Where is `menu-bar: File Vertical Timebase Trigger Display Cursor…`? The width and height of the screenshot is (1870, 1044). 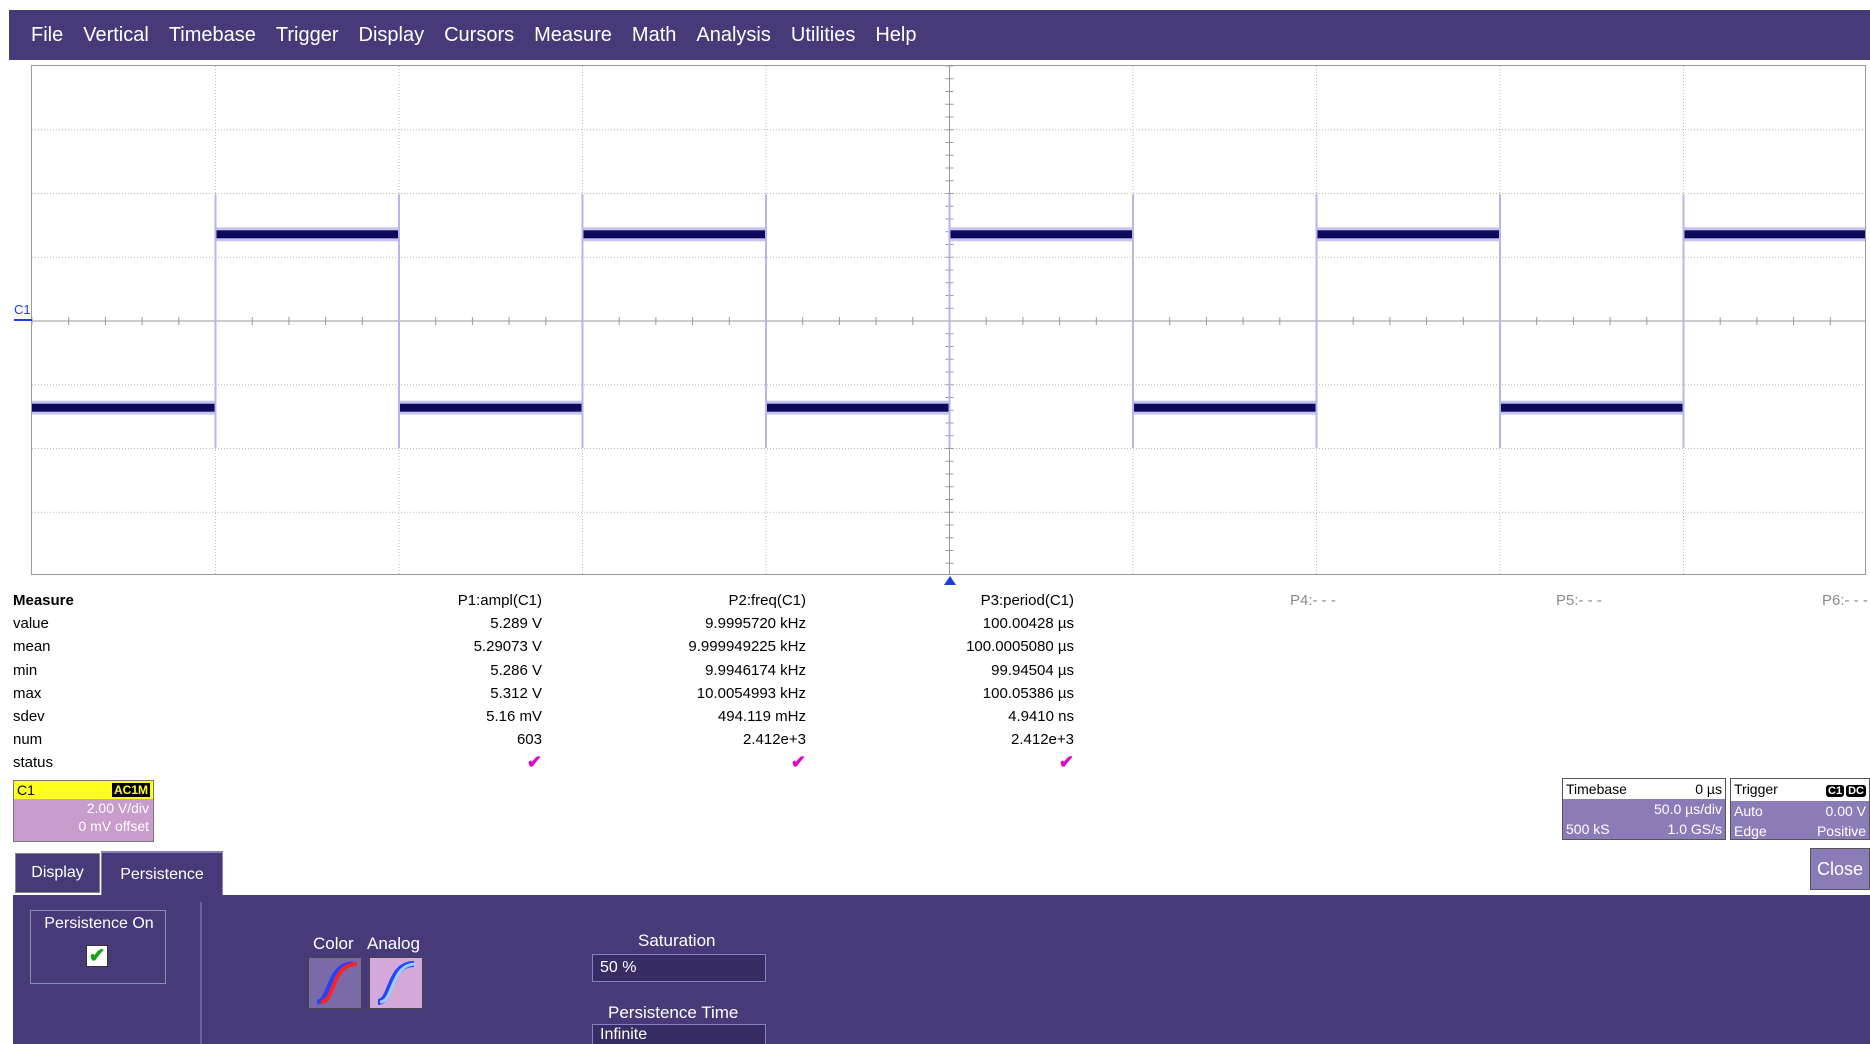 menu-bar: File Vertical Timebase Trigger Display Cursor… is located at coordinates (939, 35).